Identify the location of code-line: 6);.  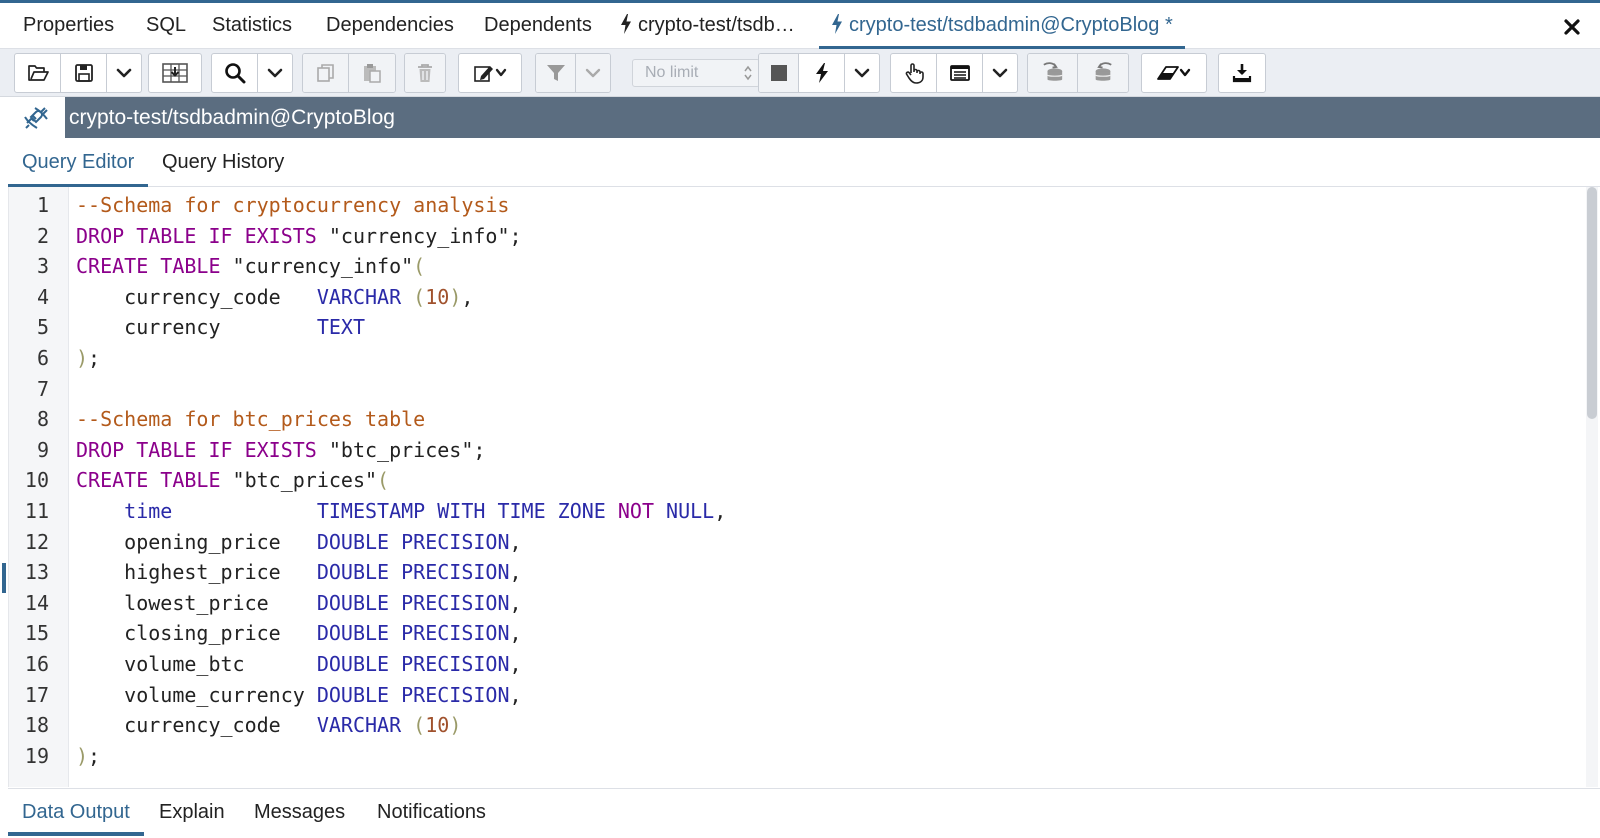
(789, 358).